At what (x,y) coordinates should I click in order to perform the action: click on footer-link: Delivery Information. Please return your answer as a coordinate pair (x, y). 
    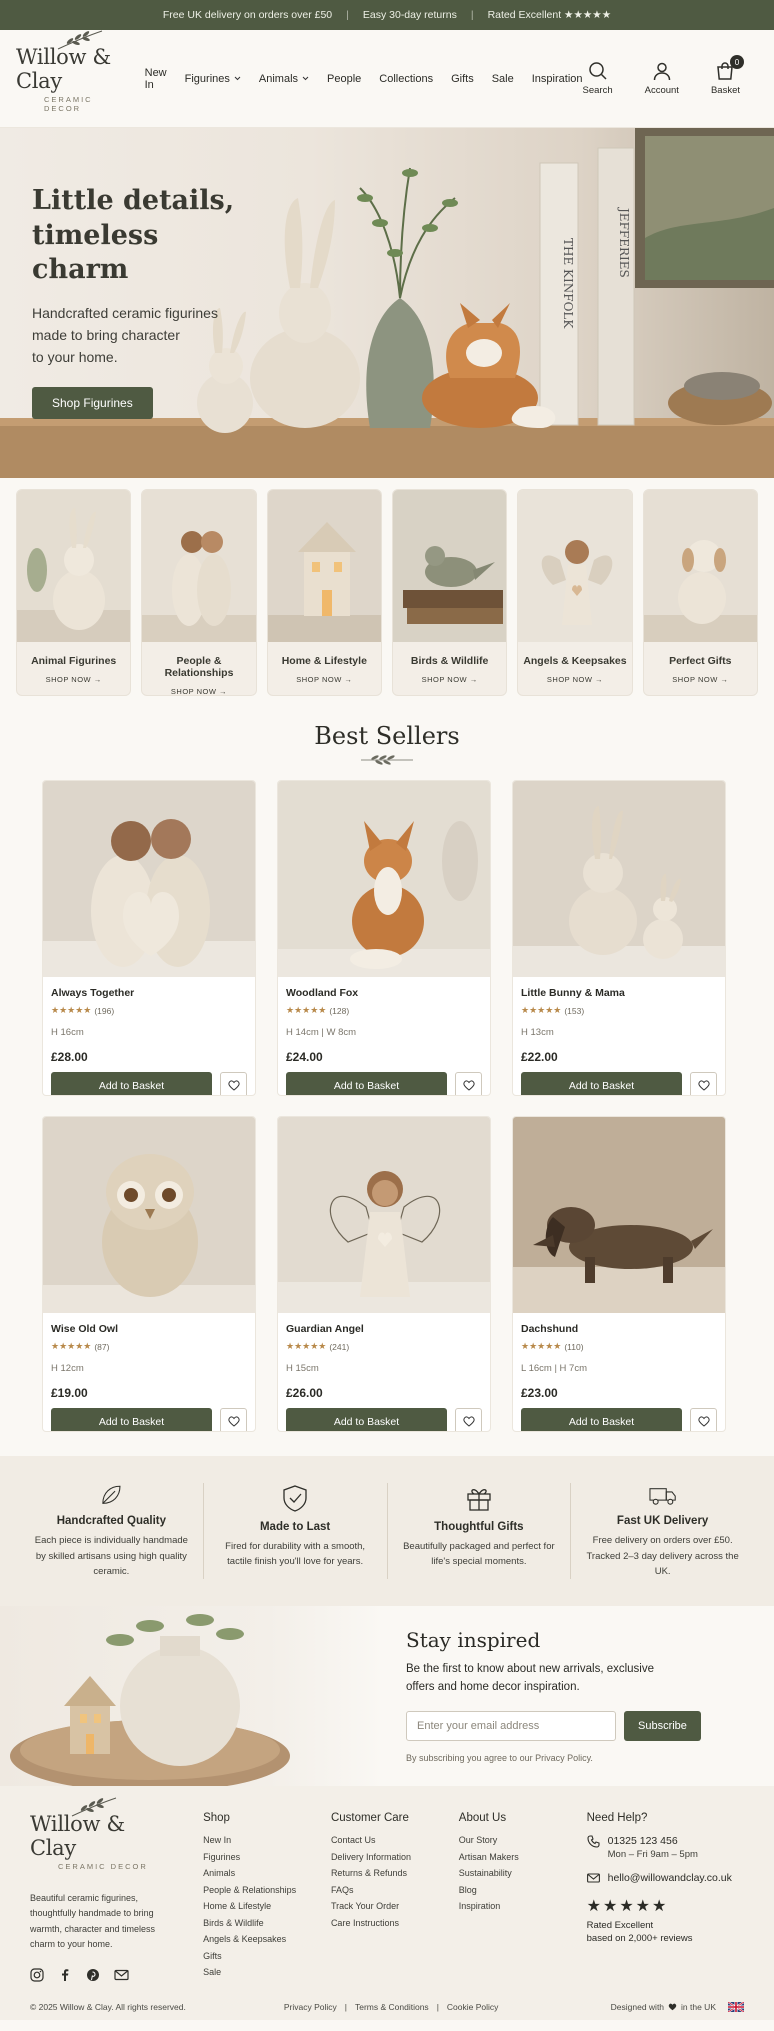
    Looking at the image, I should click on (395, 1857).